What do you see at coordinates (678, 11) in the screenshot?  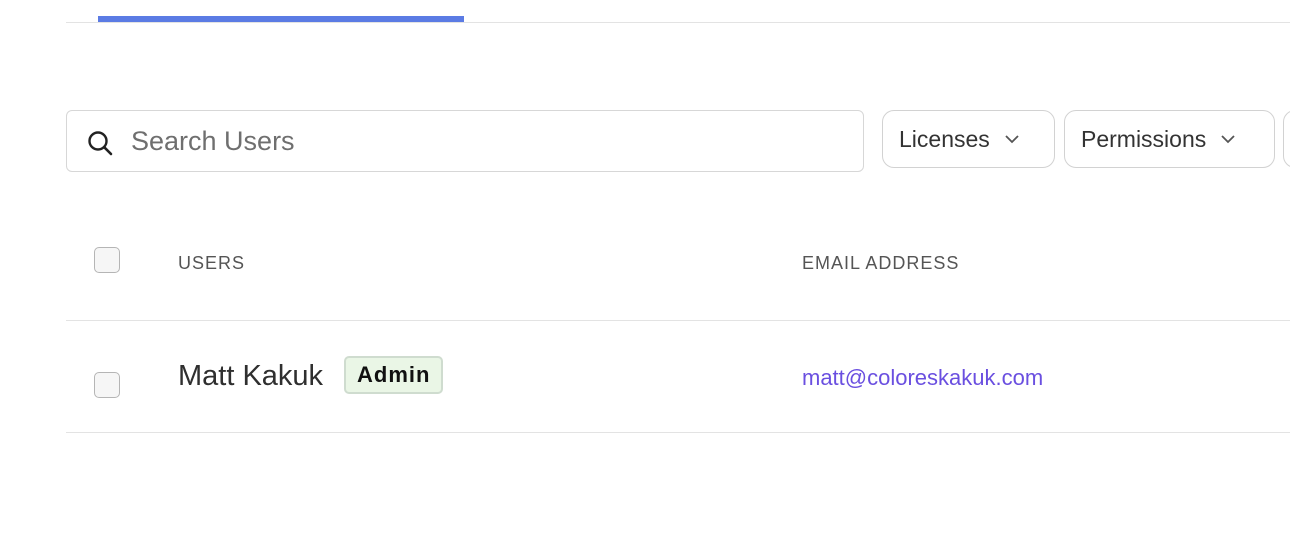 I see `tab-strip` at bounding box center [678, 11].